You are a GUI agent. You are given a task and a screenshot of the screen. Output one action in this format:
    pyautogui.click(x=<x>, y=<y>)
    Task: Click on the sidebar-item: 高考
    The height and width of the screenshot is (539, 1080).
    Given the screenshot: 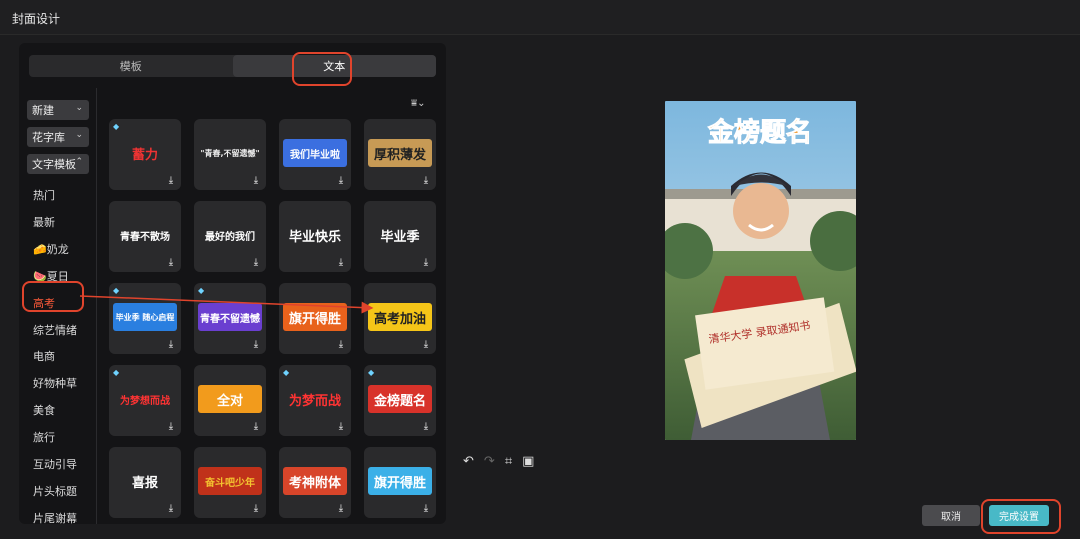 What is the action you would take?
    pyautogui.click(x=44, y=303)
    